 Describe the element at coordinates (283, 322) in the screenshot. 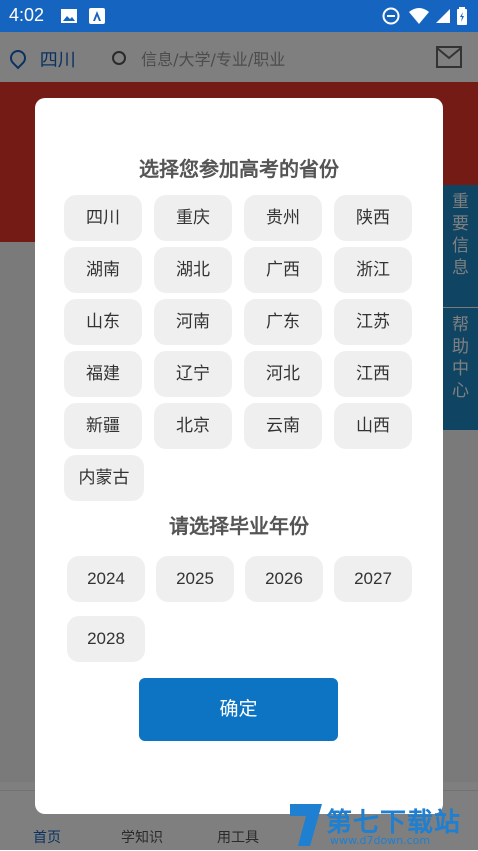

I see `province-chip: 广东` at that location.